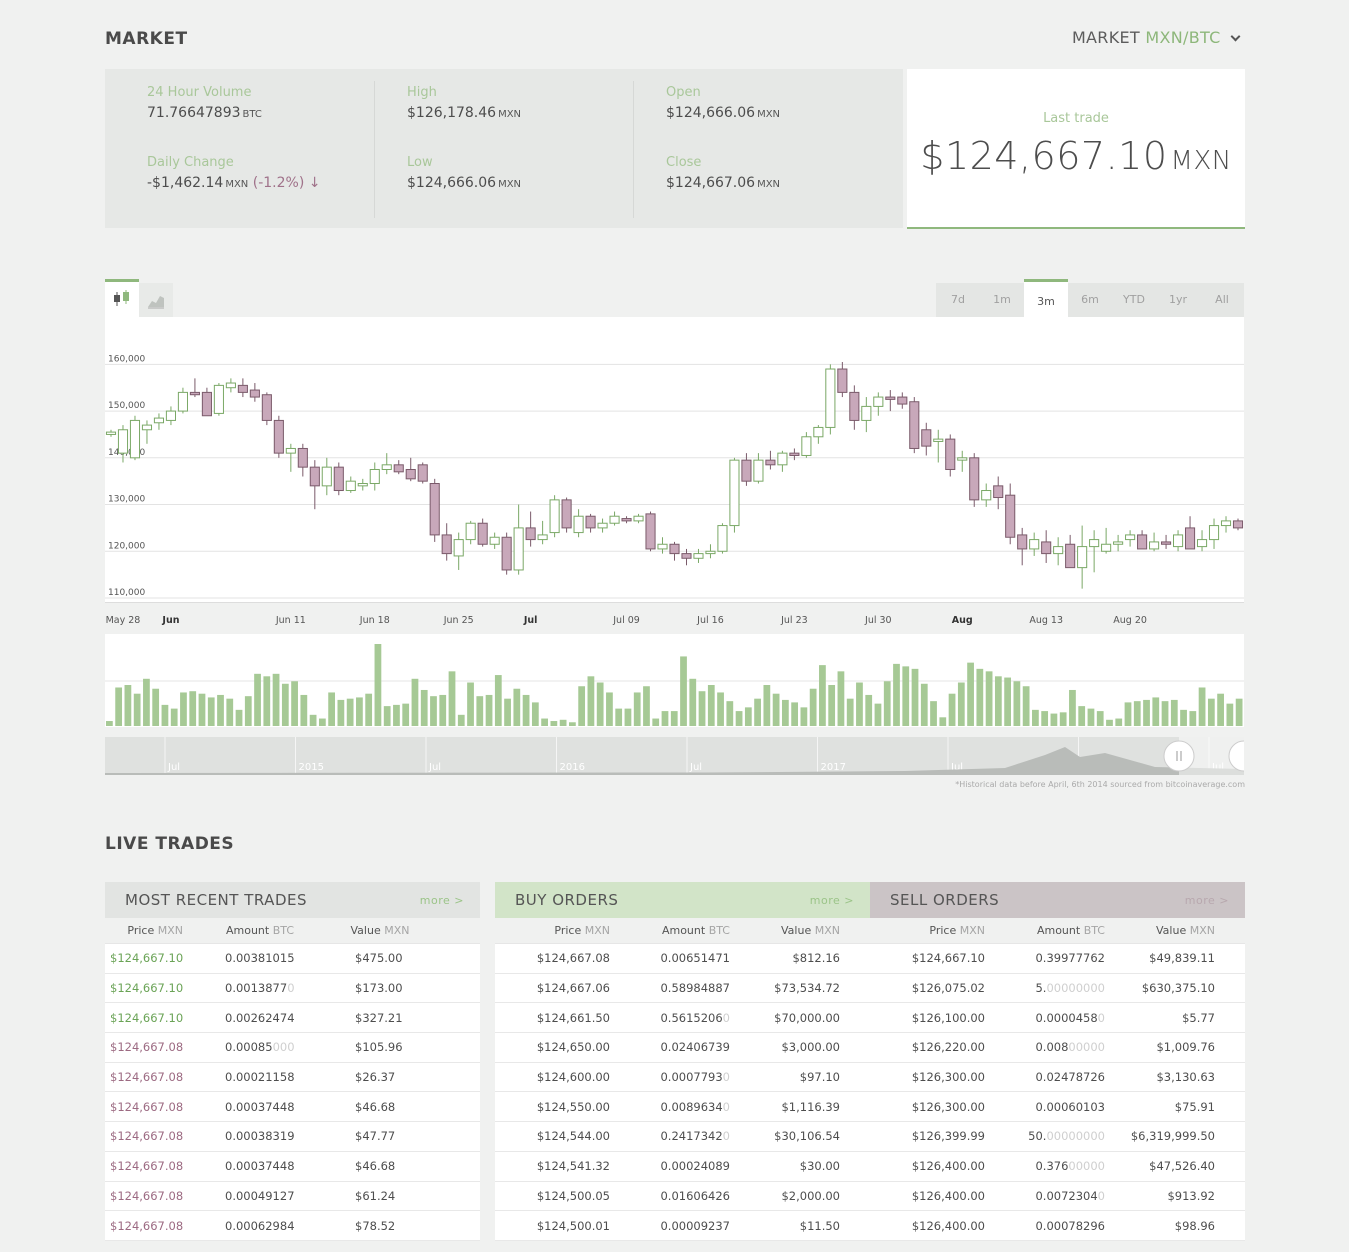  I want to click on amount-value: 0.0089634, so click(691, 1106).